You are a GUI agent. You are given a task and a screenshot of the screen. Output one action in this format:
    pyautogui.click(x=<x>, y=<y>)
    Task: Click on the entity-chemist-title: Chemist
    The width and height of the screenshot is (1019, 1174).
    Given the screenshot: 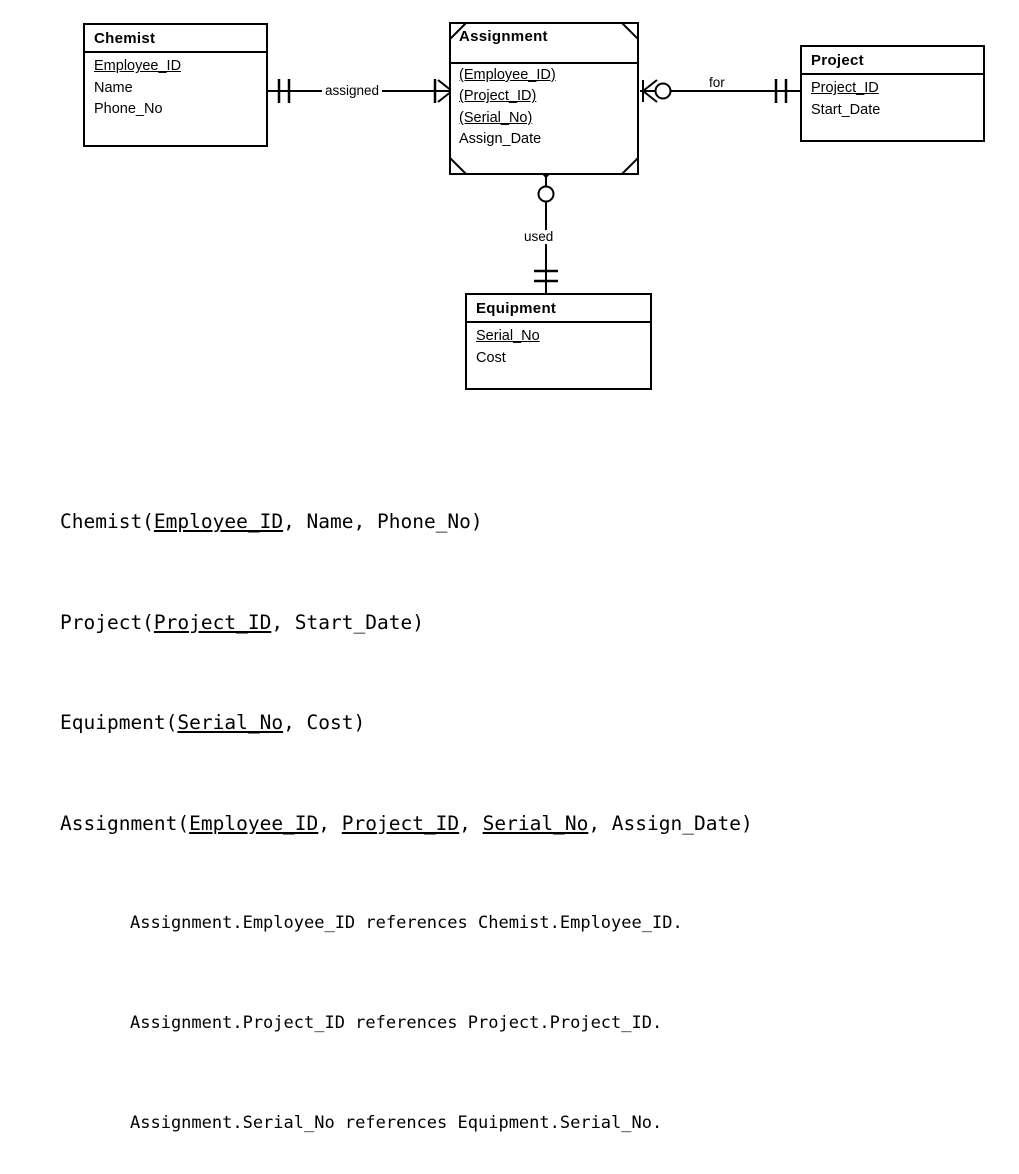 What is the action you would take?
    pyautogui.click(x=175, y=39)
    